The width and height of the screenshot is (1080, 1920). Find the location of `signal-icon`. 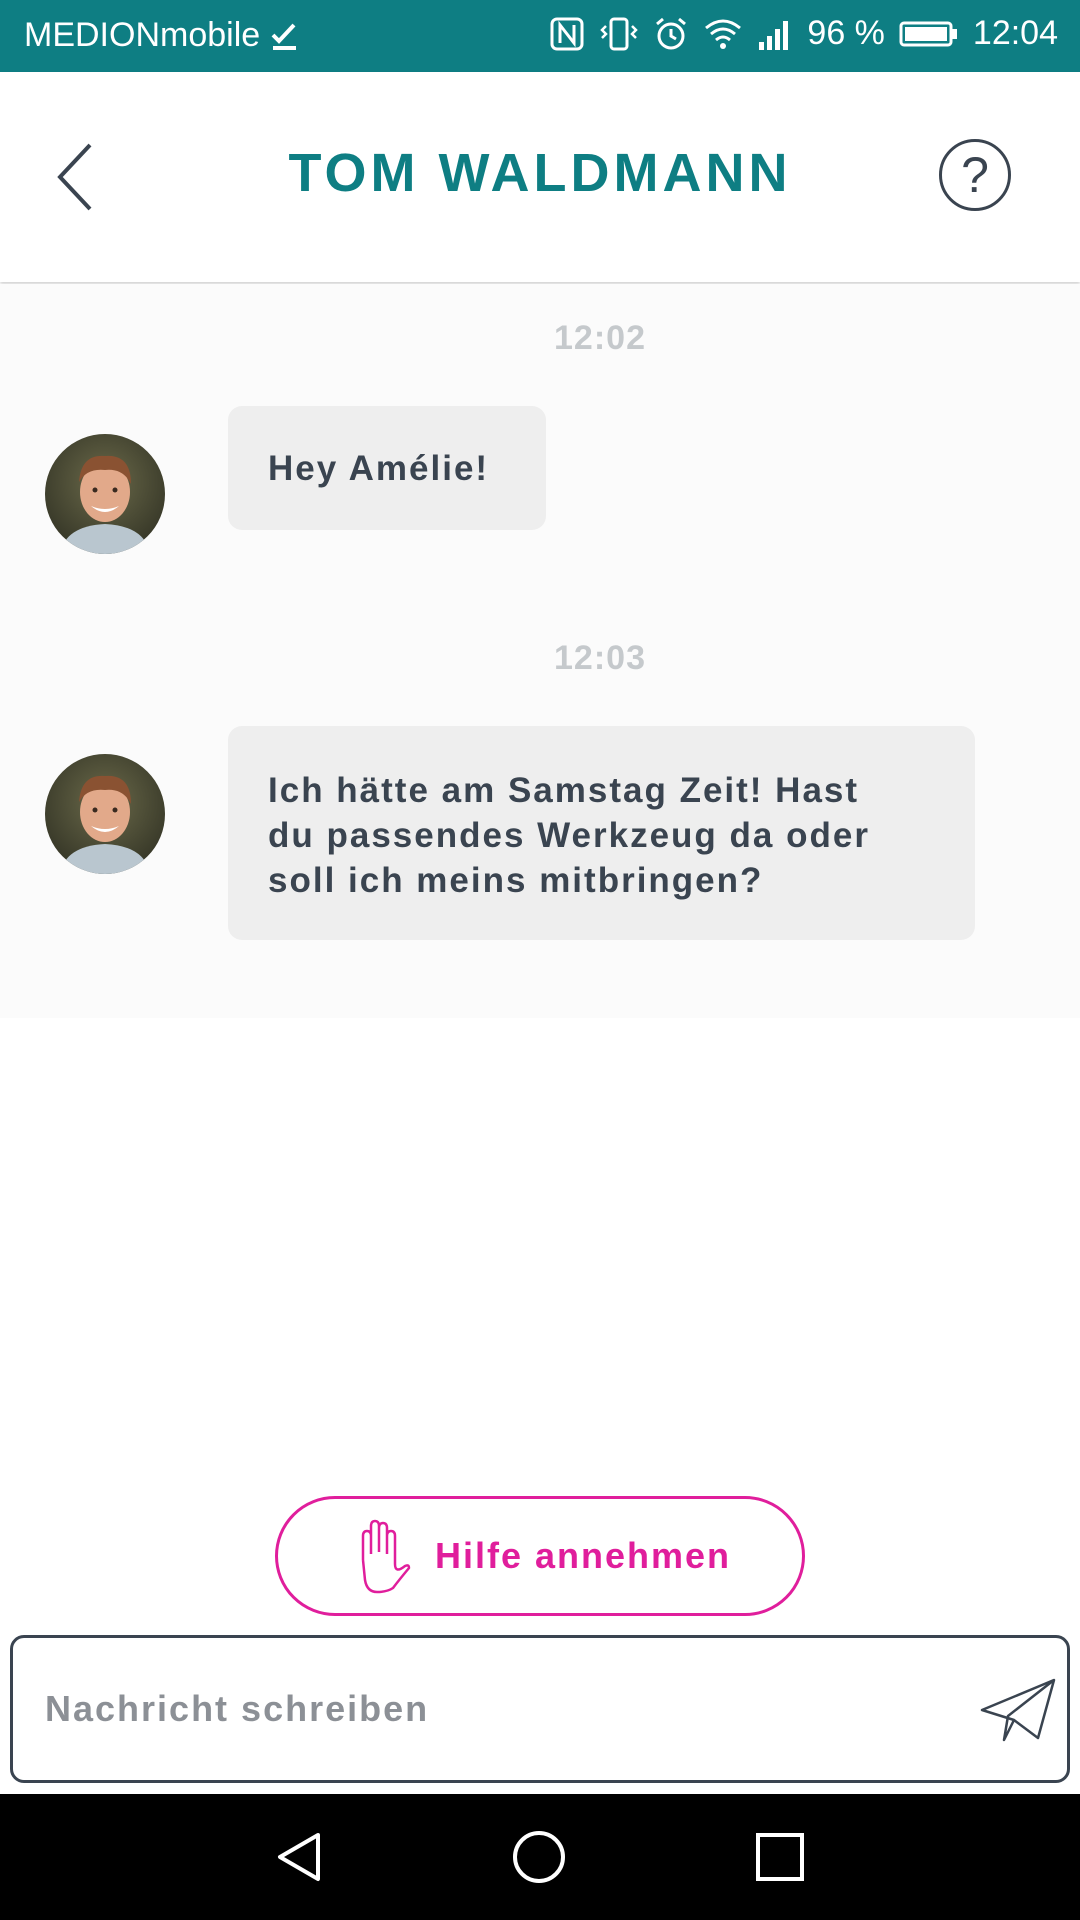

signal-icon is located at coordinates (774, 35).